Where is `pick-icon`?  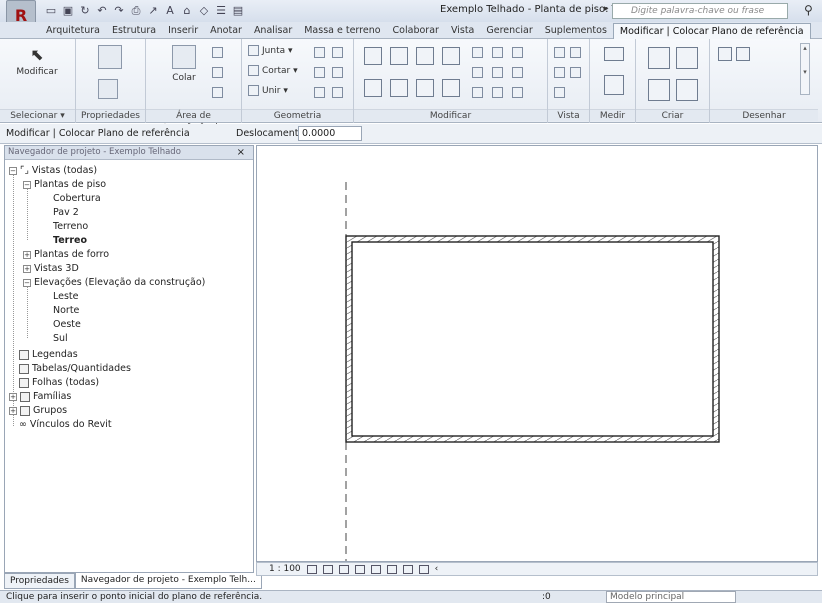
pick-icon is located at coordinates (337, 92).